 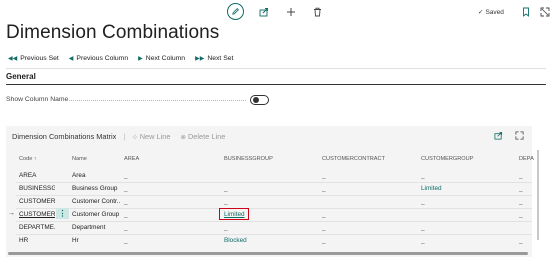 I want to click on column-header-businessgroup: BUSINESSGROUP, so click(x=248, y=159).